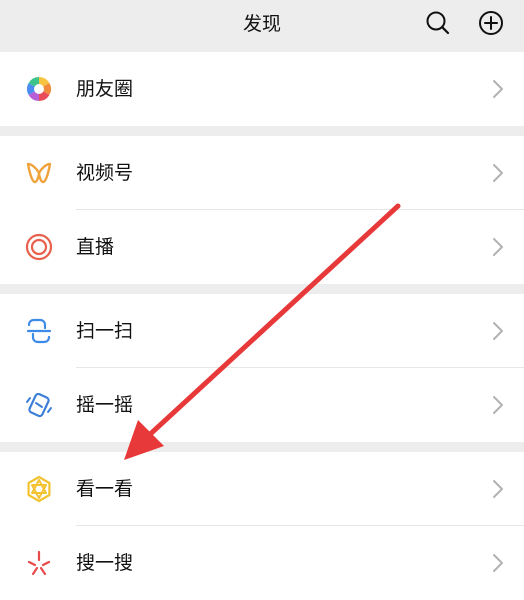  What do you see at coordinates (105, 173) in the screenshot?
I see `list-item-label: 视频号` at bounding box center [105, 173].